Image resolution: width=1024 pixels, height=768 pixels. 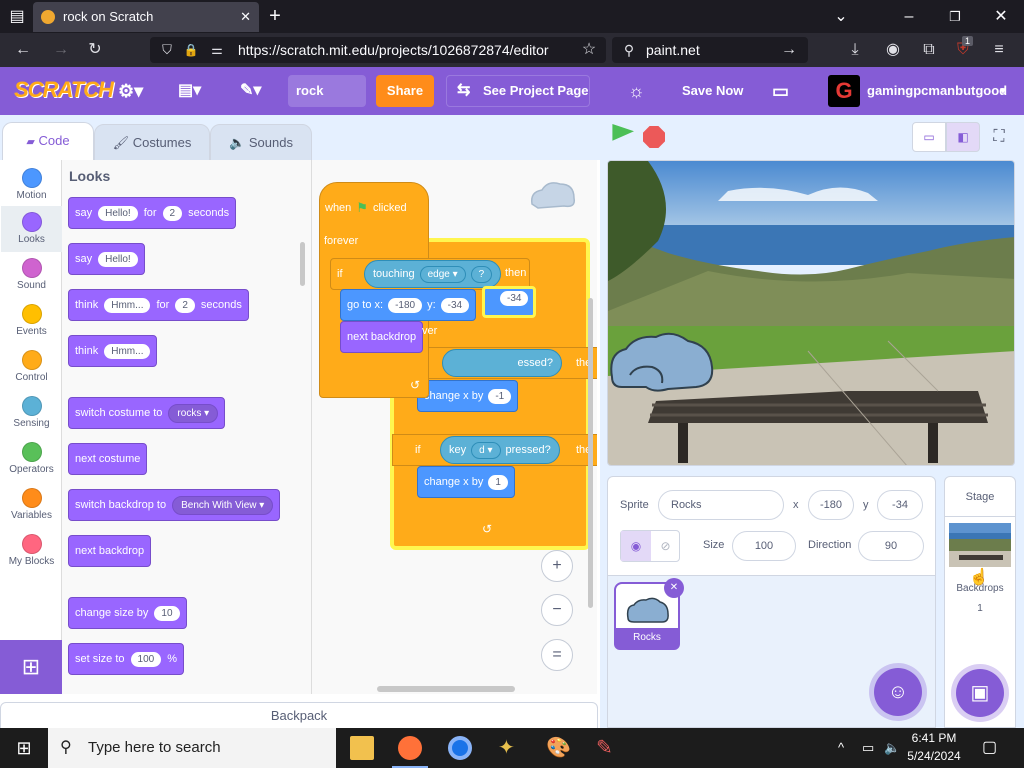 I want to click on palette-scrollbar, so click(x=302, y=264).